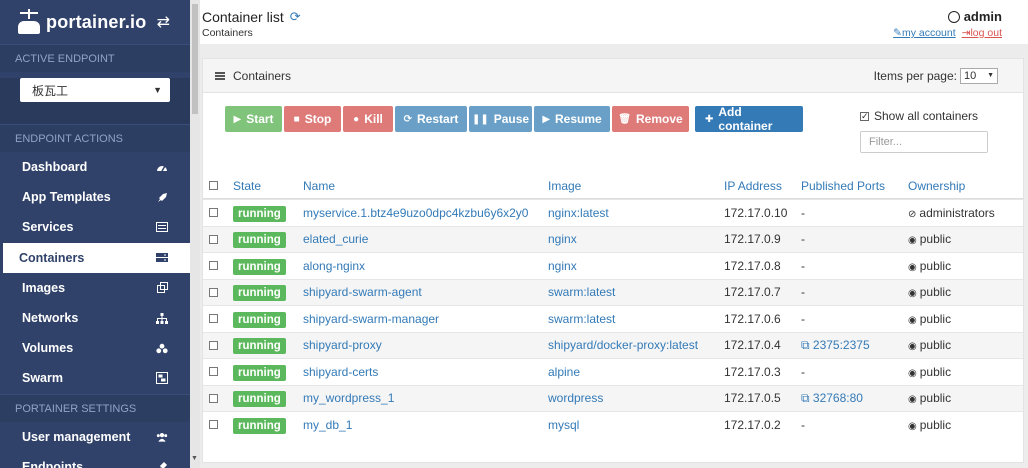  I want to click on resume-button: ▶ Resume, so click(572, 119).